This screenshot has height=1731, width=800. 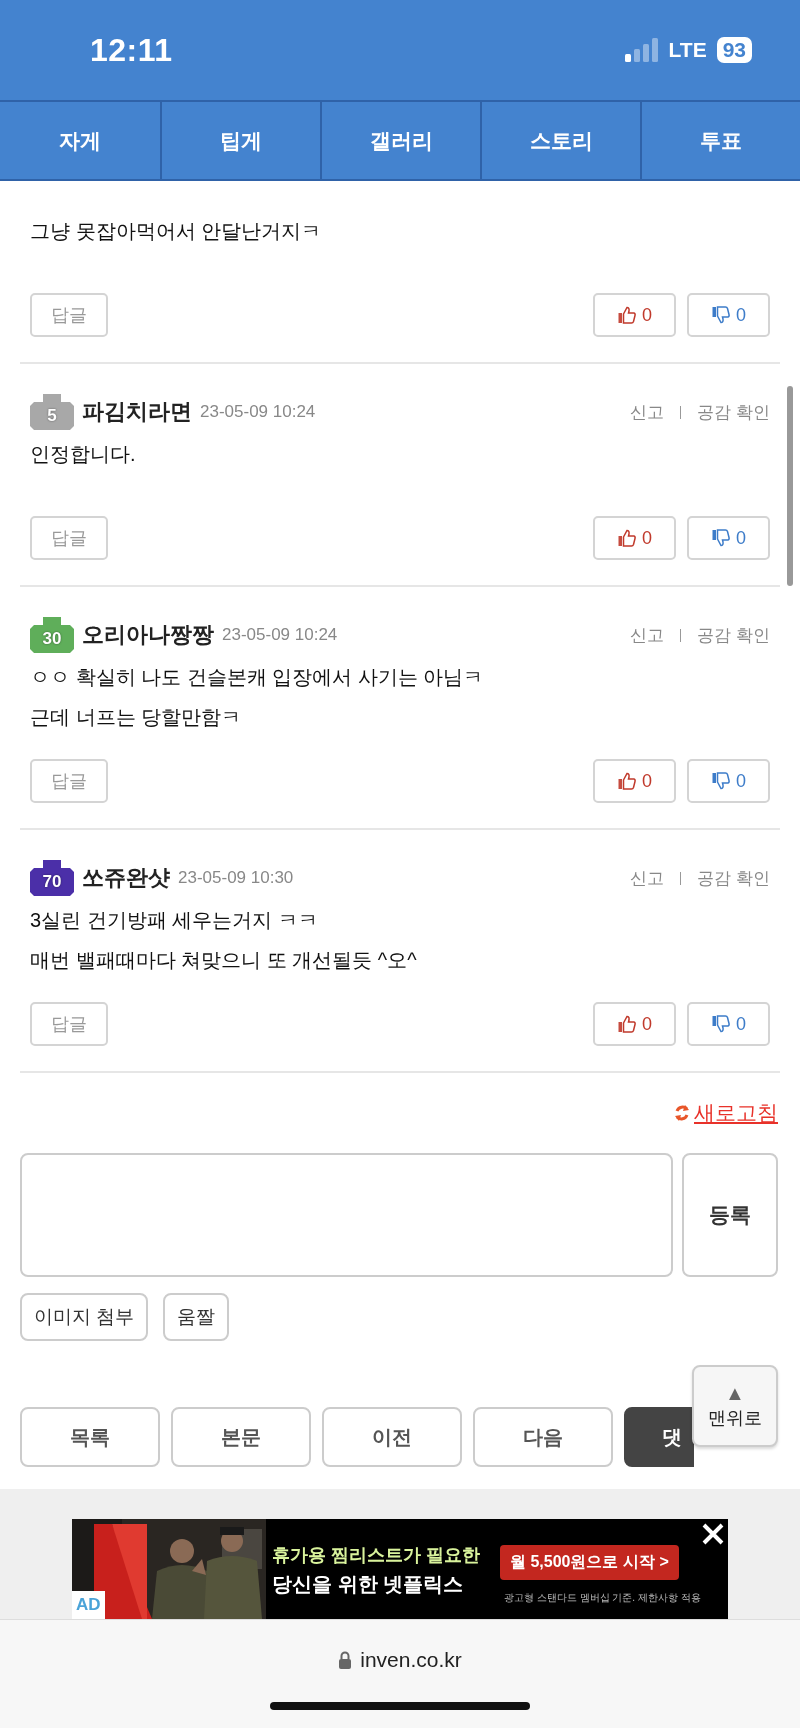 What do you see at coordinates (730, 1215) in the screenshot?
I see `submit-button: 등록` at bounding box center [730, 1215].